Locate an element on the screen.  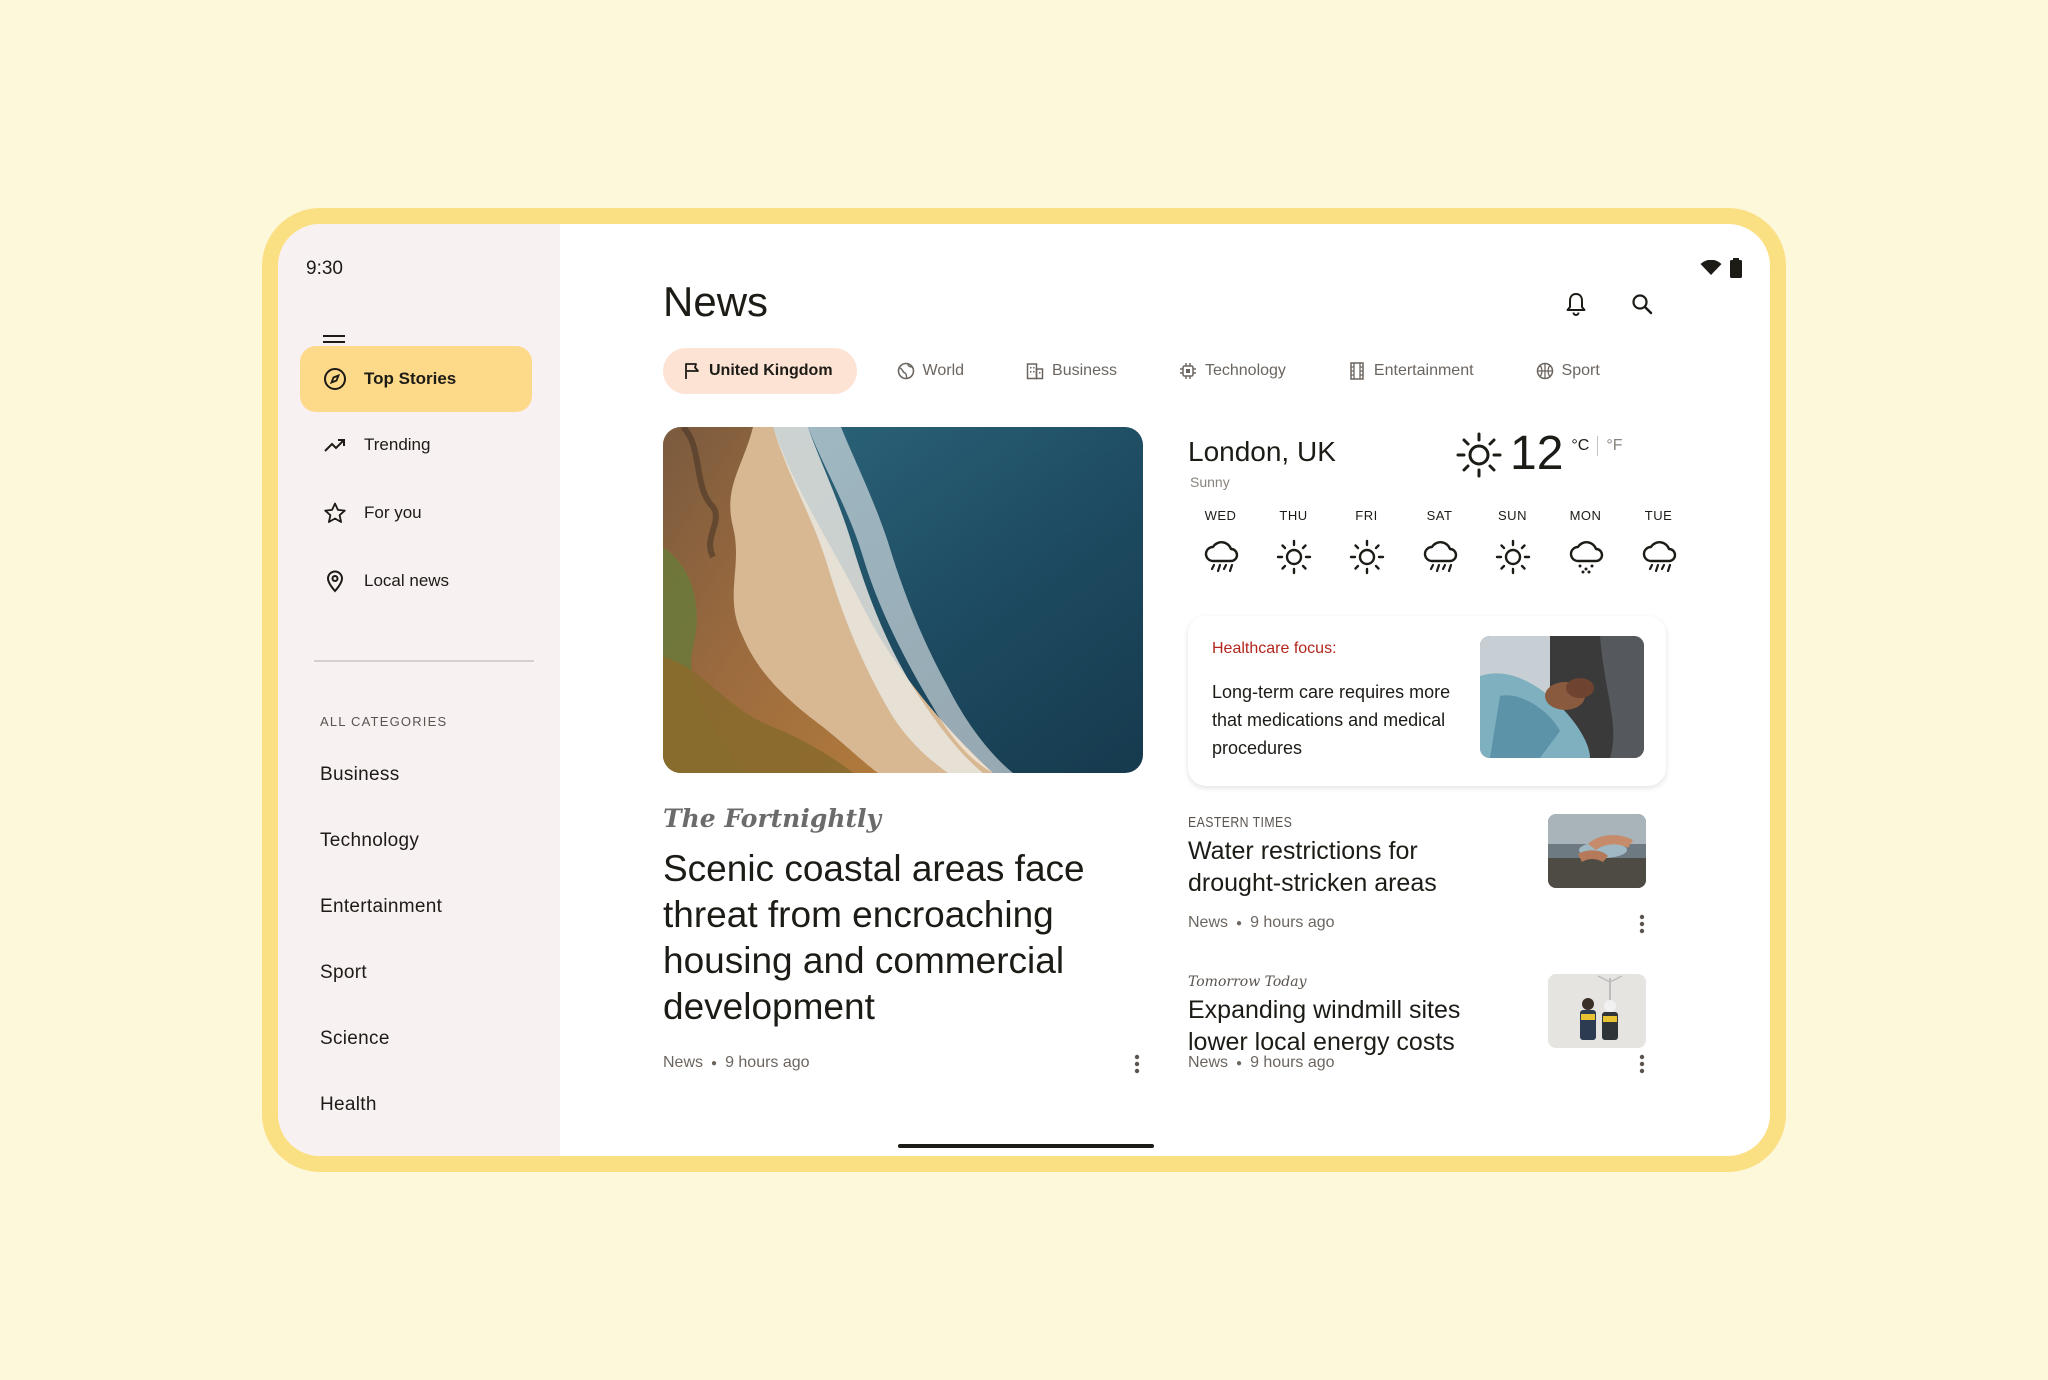
unit-separator is located at coordinates (1598, 446).